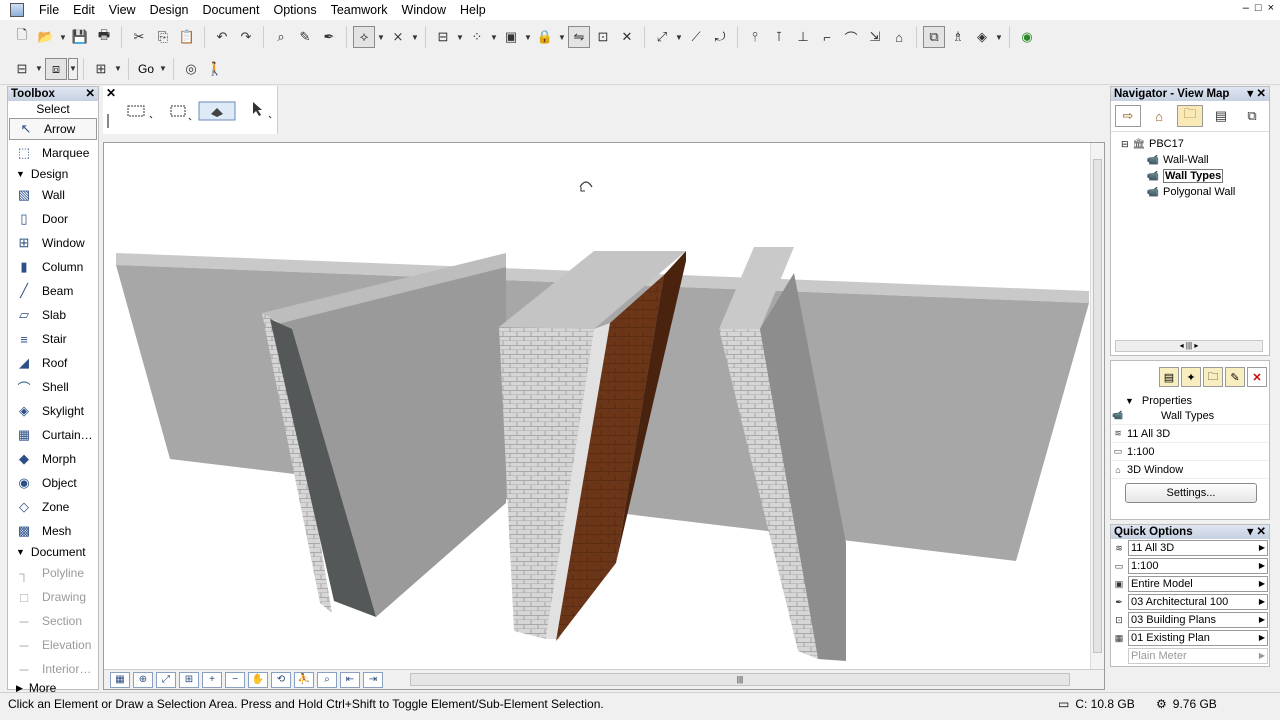 Image resolution: width=1280 pixels, height=720 pixels. Describe the element at coordinates (139, 37) in the screenshot. I see `cut-icon: ✂` at that location.